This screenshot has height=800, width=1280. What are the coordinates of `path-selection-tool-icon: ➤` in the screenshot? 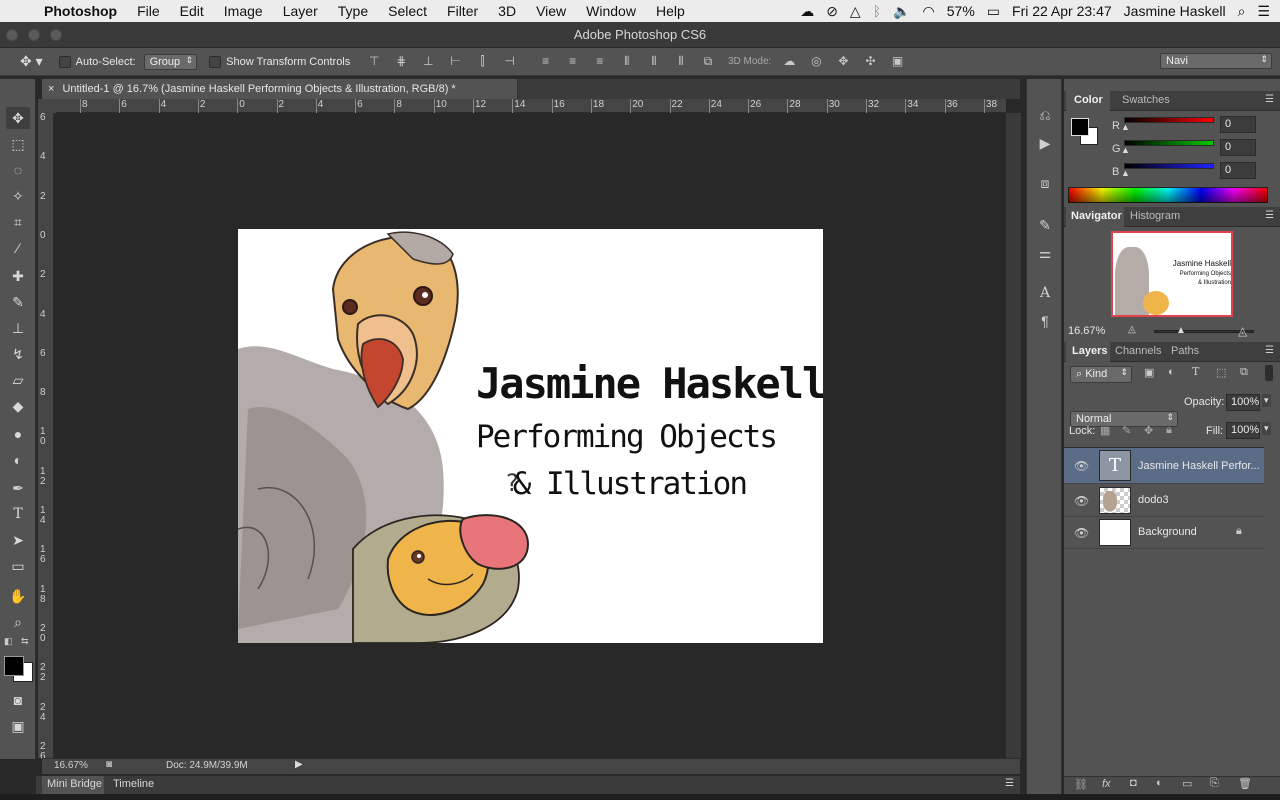 It's located at (18, 540).